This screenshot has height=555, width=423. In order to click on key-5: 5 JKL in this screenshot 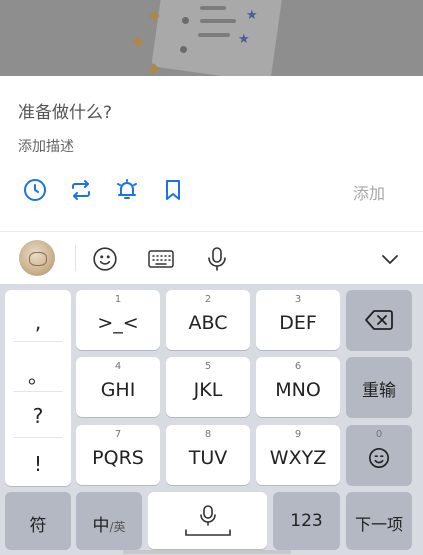, I will do `click(208, 387)`.